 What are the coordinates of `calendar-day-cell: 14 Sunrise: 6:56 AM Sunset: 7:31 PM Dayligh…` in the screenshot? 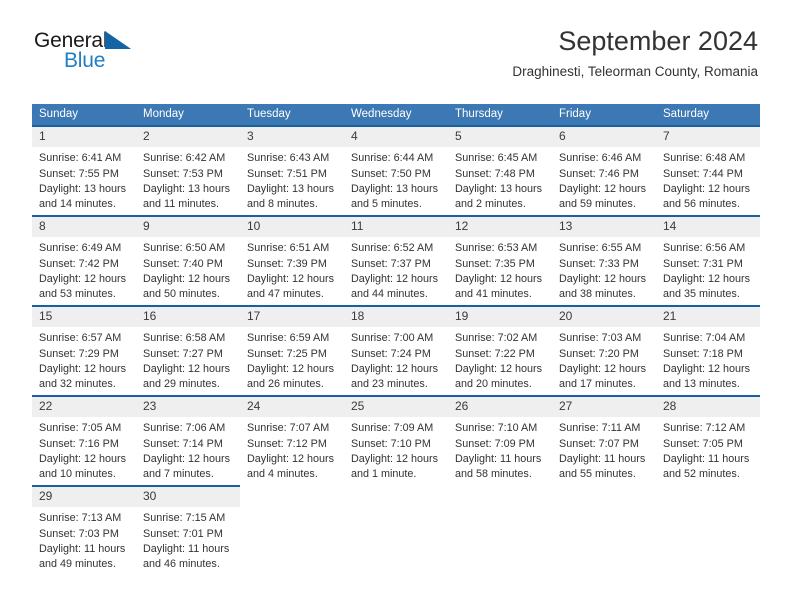 It's located at (708, 257).